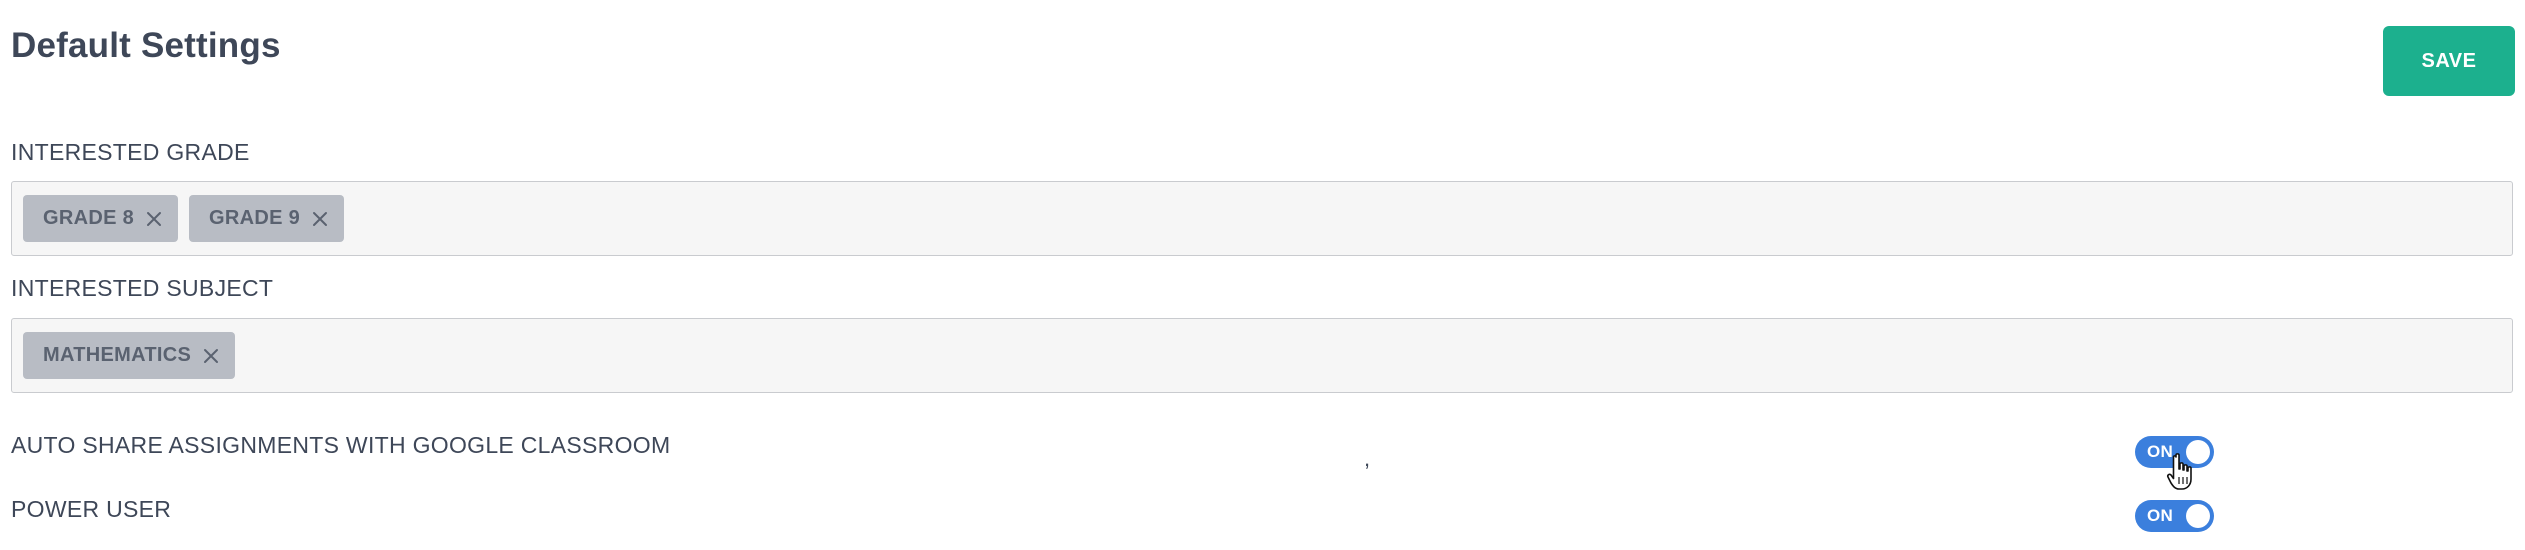 This screenshot has height=550, width=2525. Describe the element at coordinates (146, 45) in the screenshot. I see `page-title: Default Settings` at that location.